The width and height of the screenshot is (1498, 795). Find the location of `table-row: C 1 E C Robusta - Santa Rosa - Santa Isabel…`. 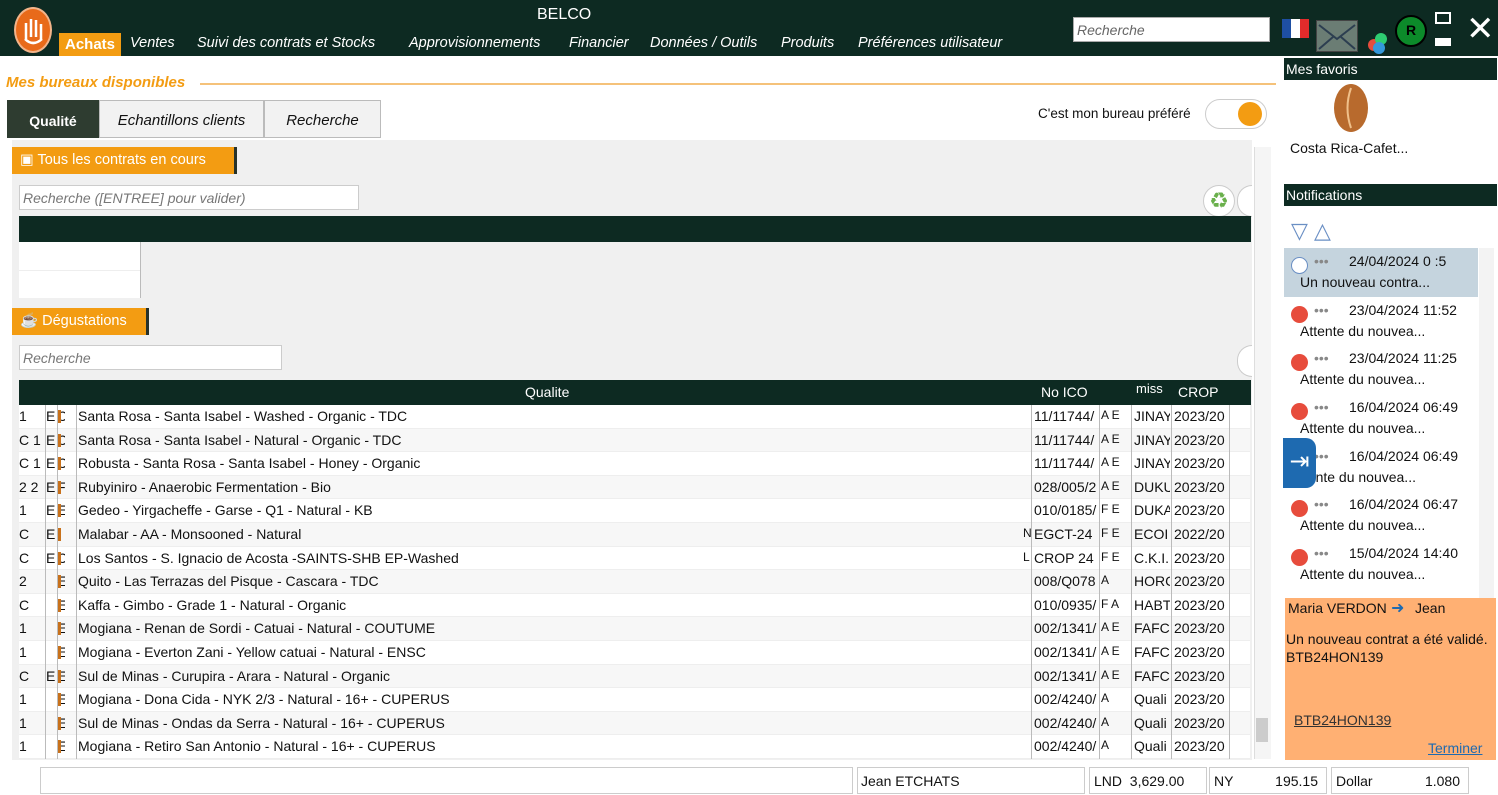

table-row: C 1 E C Robusta - Santa Rosa - Santa Isabel… is located at coordinates (634, 464).